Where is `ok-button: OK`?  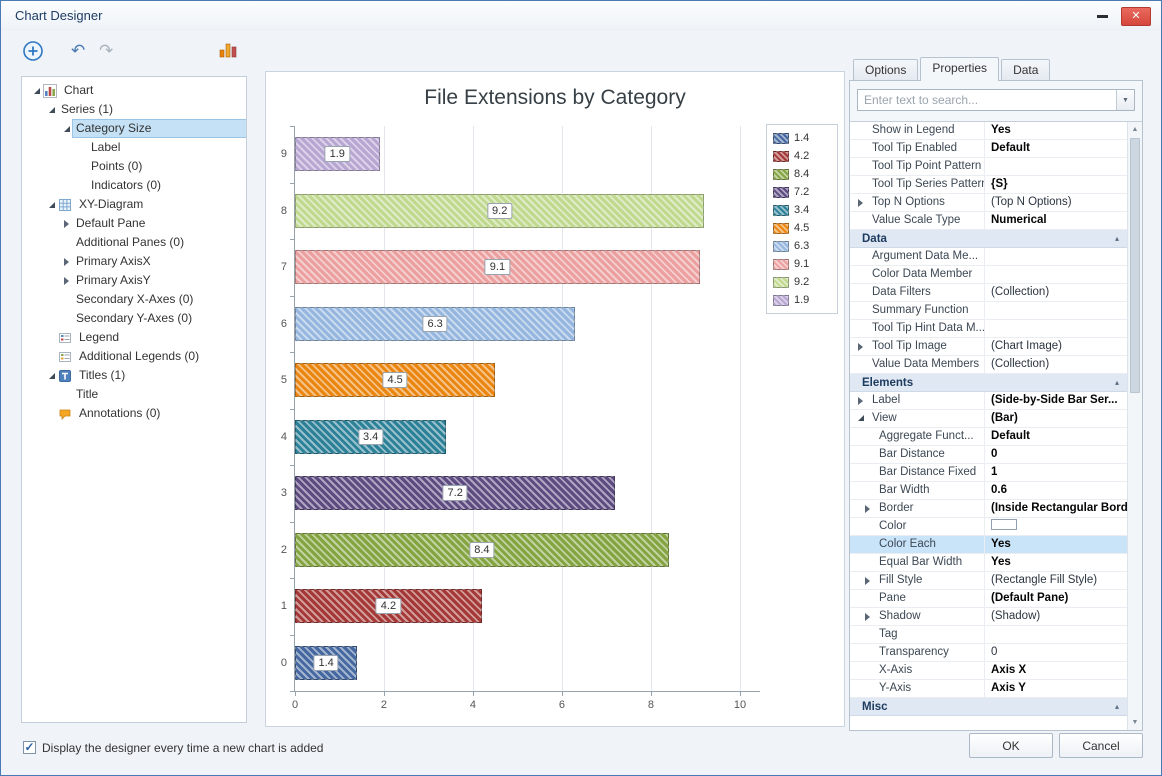
ok-button: OK is located at coordinates (1011, 745).